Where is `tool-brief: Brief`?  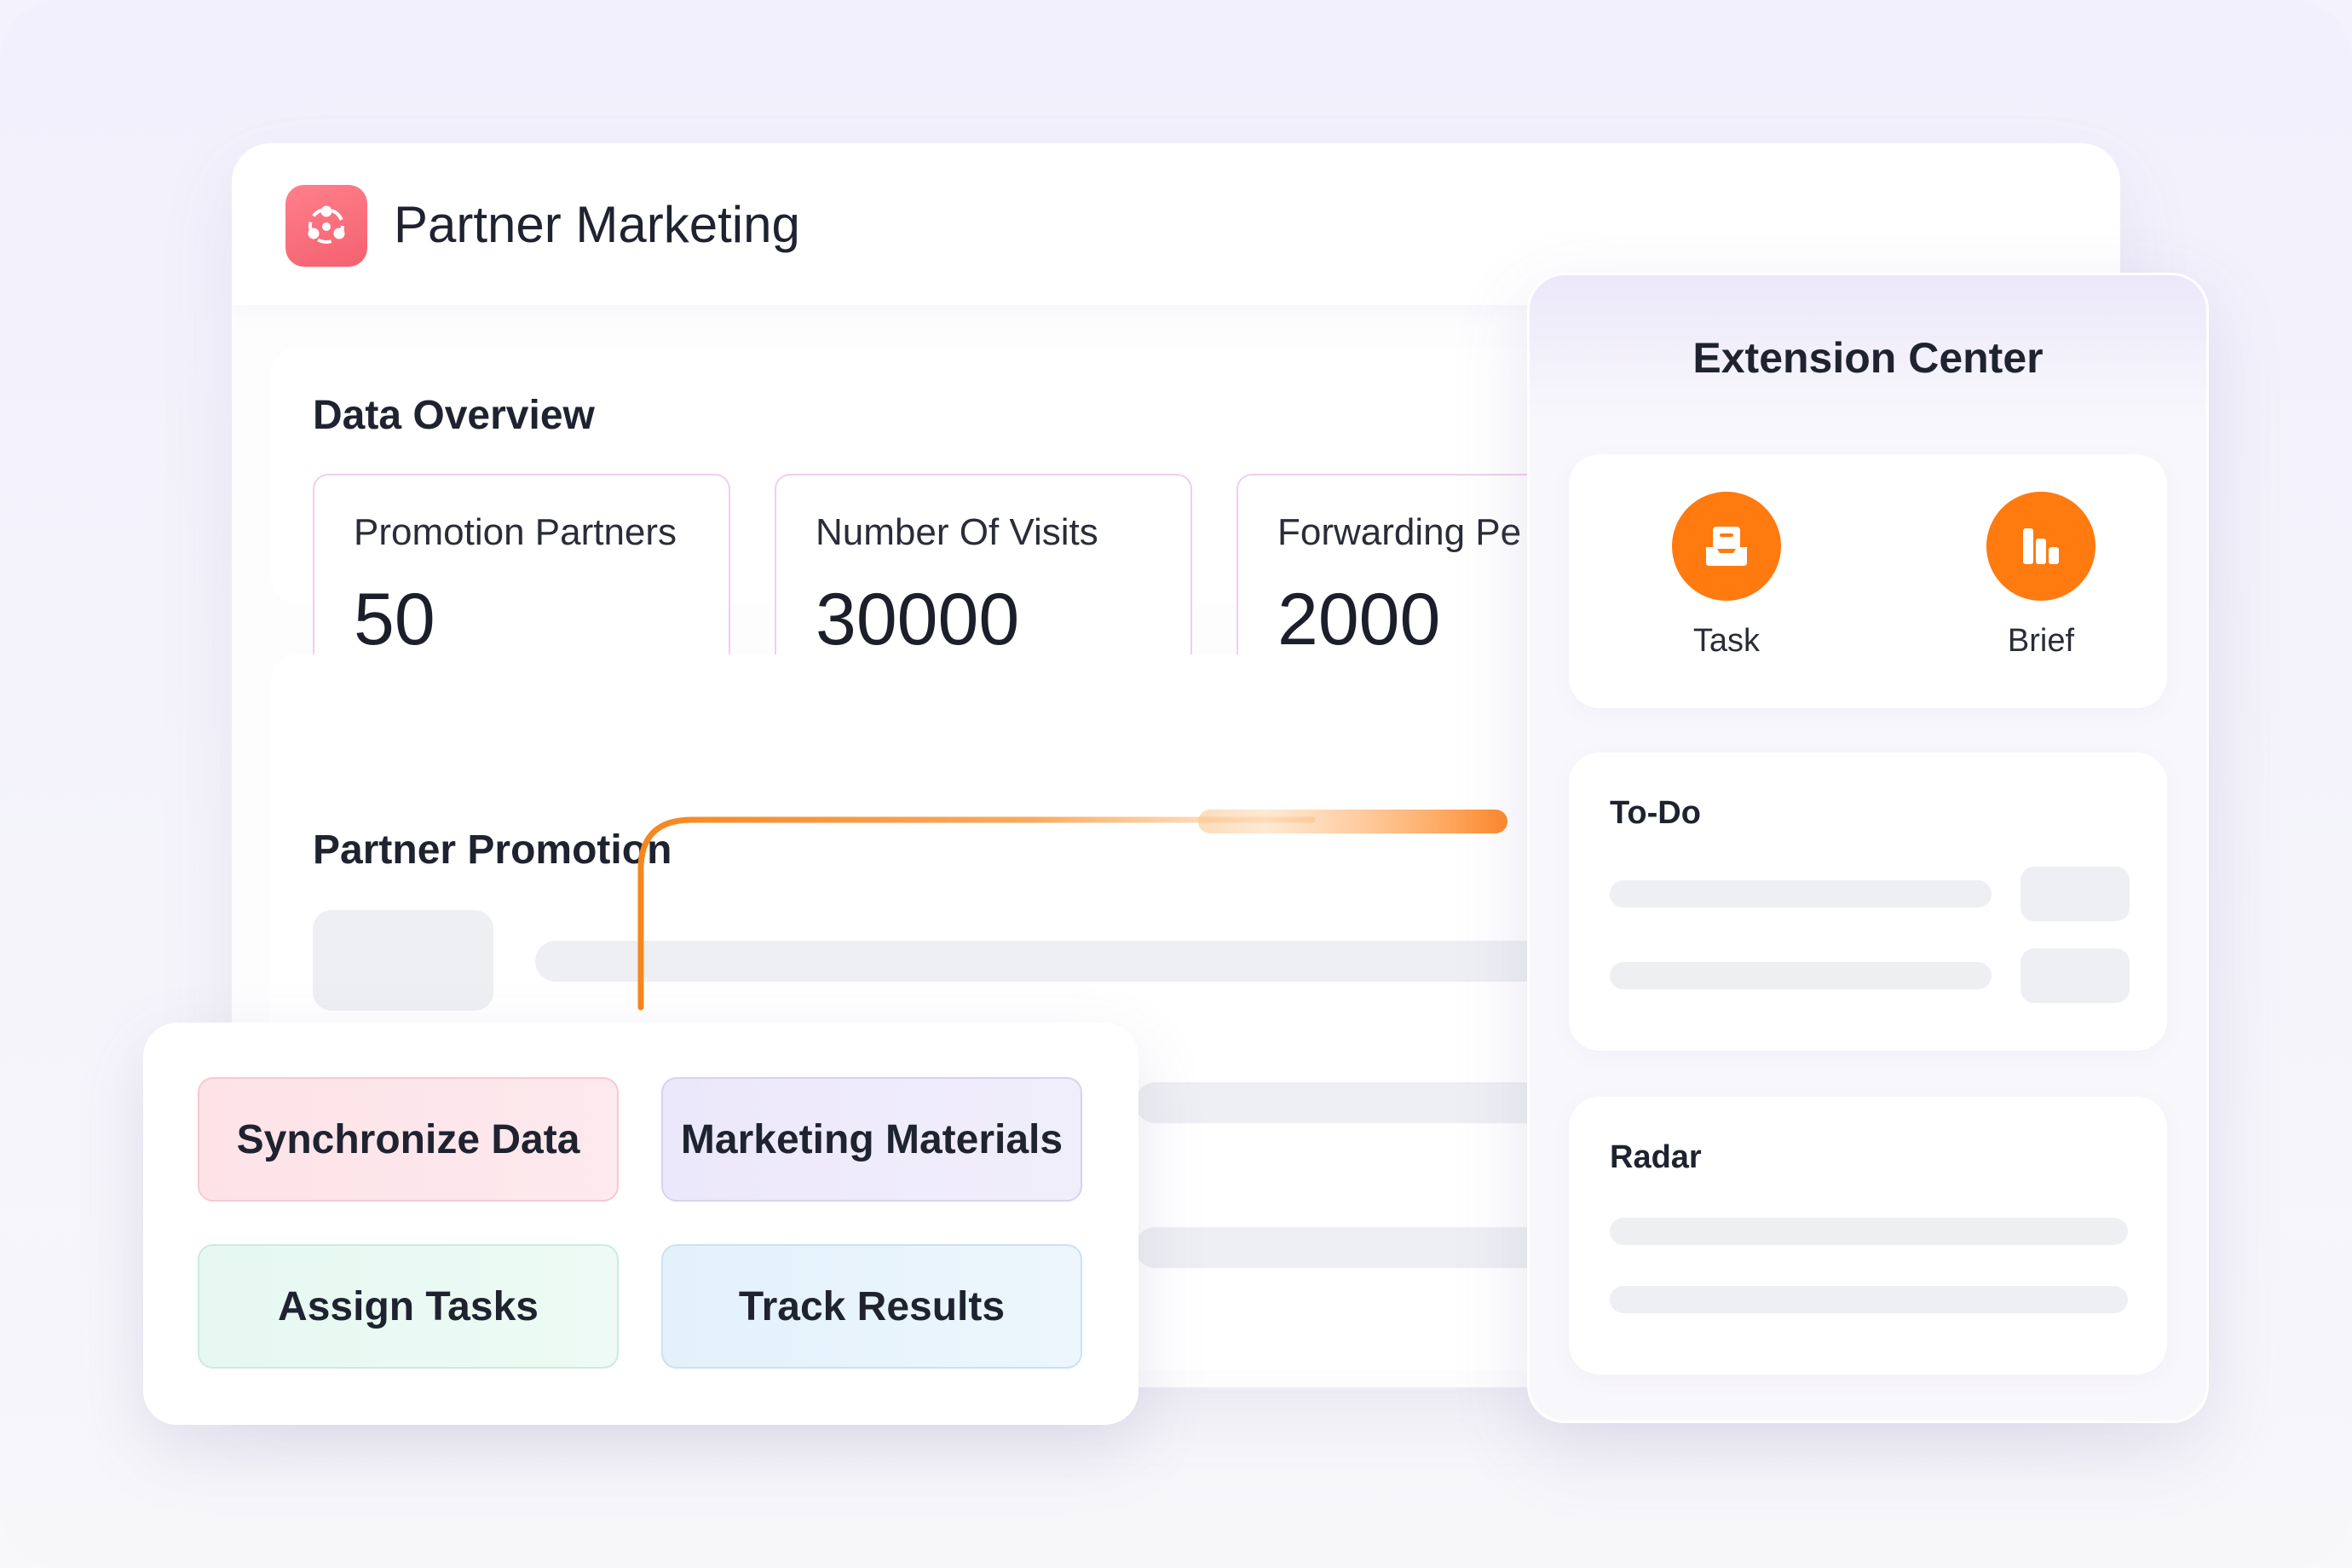 tool-brief: Brief is located at coordinates (2041, 576).